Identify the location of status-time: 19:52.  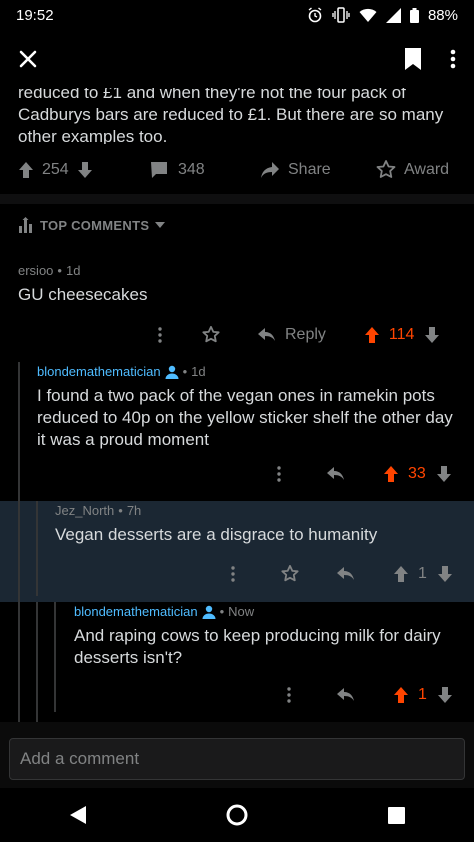
(35, 15).